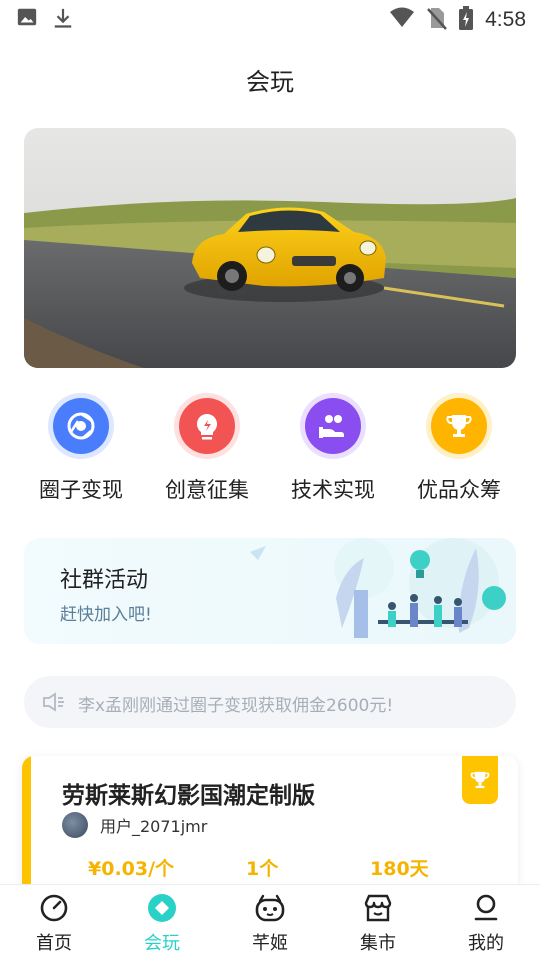  What do you see at coordinates (270, 82) in the screenshot?
I see `page-title: 会玩` at bounding box center [270, 82].